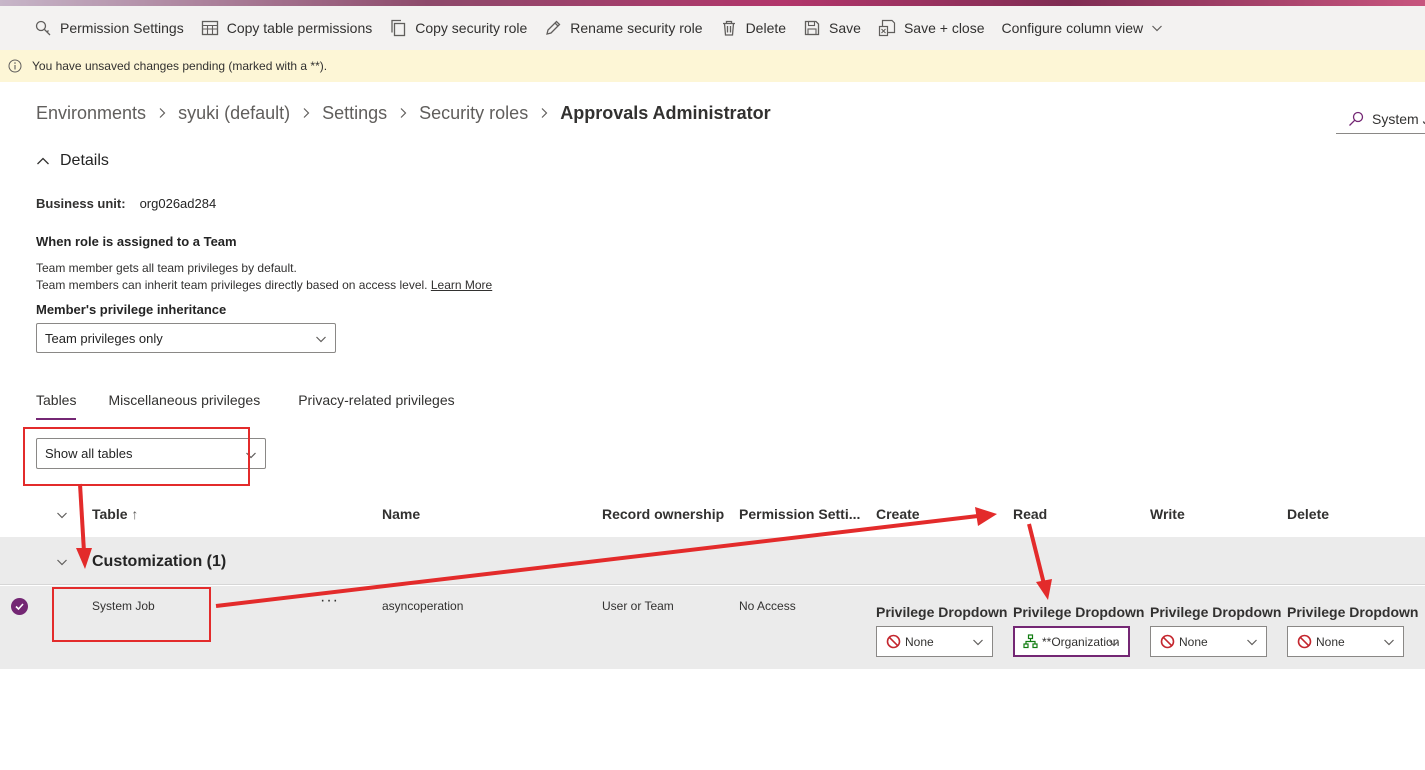 This screenshot has height=770, width=1425. What do you see at coordinates (767, 606) in the screenshot?
I see `row-permission-setting: No Access` at bounding box center [767, 606].